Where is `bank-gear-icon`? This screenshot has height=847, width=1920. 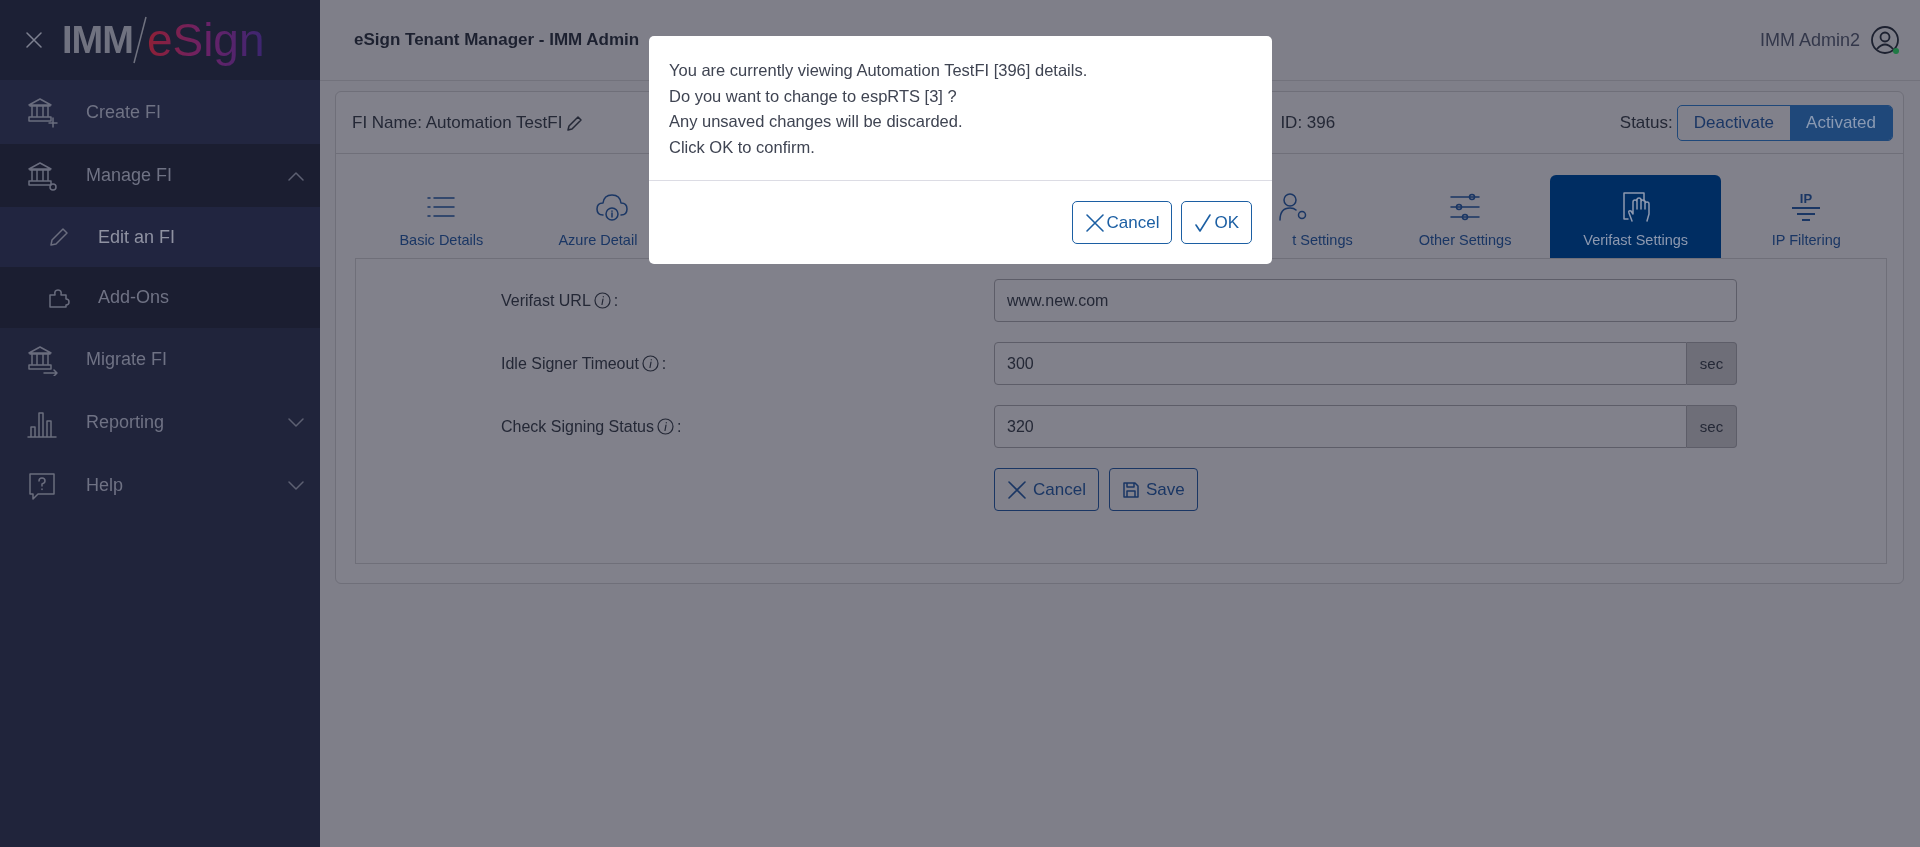
bank-gear-icon is located at coordinates (42, 175).